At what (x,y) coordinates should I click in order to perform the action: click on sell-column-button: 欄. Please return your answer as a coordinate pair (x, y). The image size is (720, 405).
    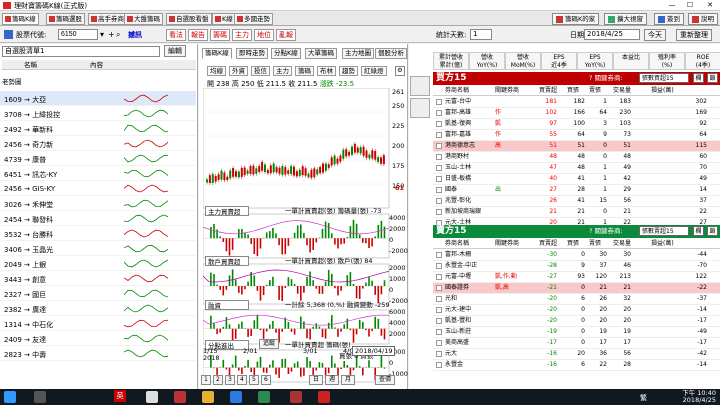
    Looking at the image, I should click on (698, 231).